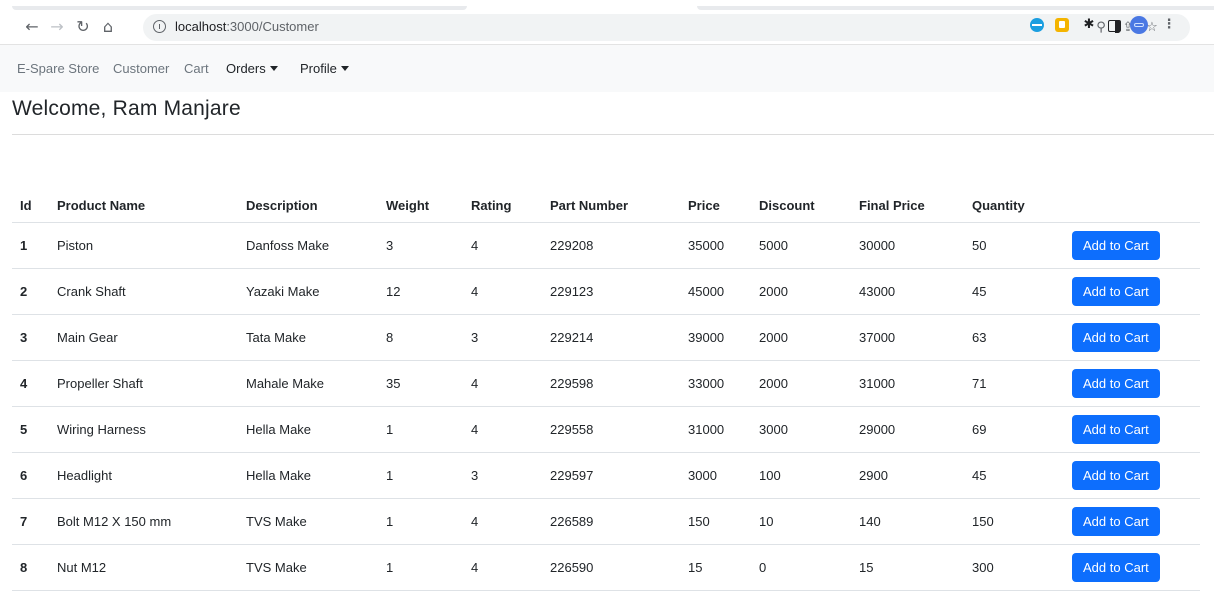 The width and height of the screenshot is (1214, 615). Describe the element at coordinates (1169, 25) in the screenshot. I see `more-menu-icon: ⋮` at that location.